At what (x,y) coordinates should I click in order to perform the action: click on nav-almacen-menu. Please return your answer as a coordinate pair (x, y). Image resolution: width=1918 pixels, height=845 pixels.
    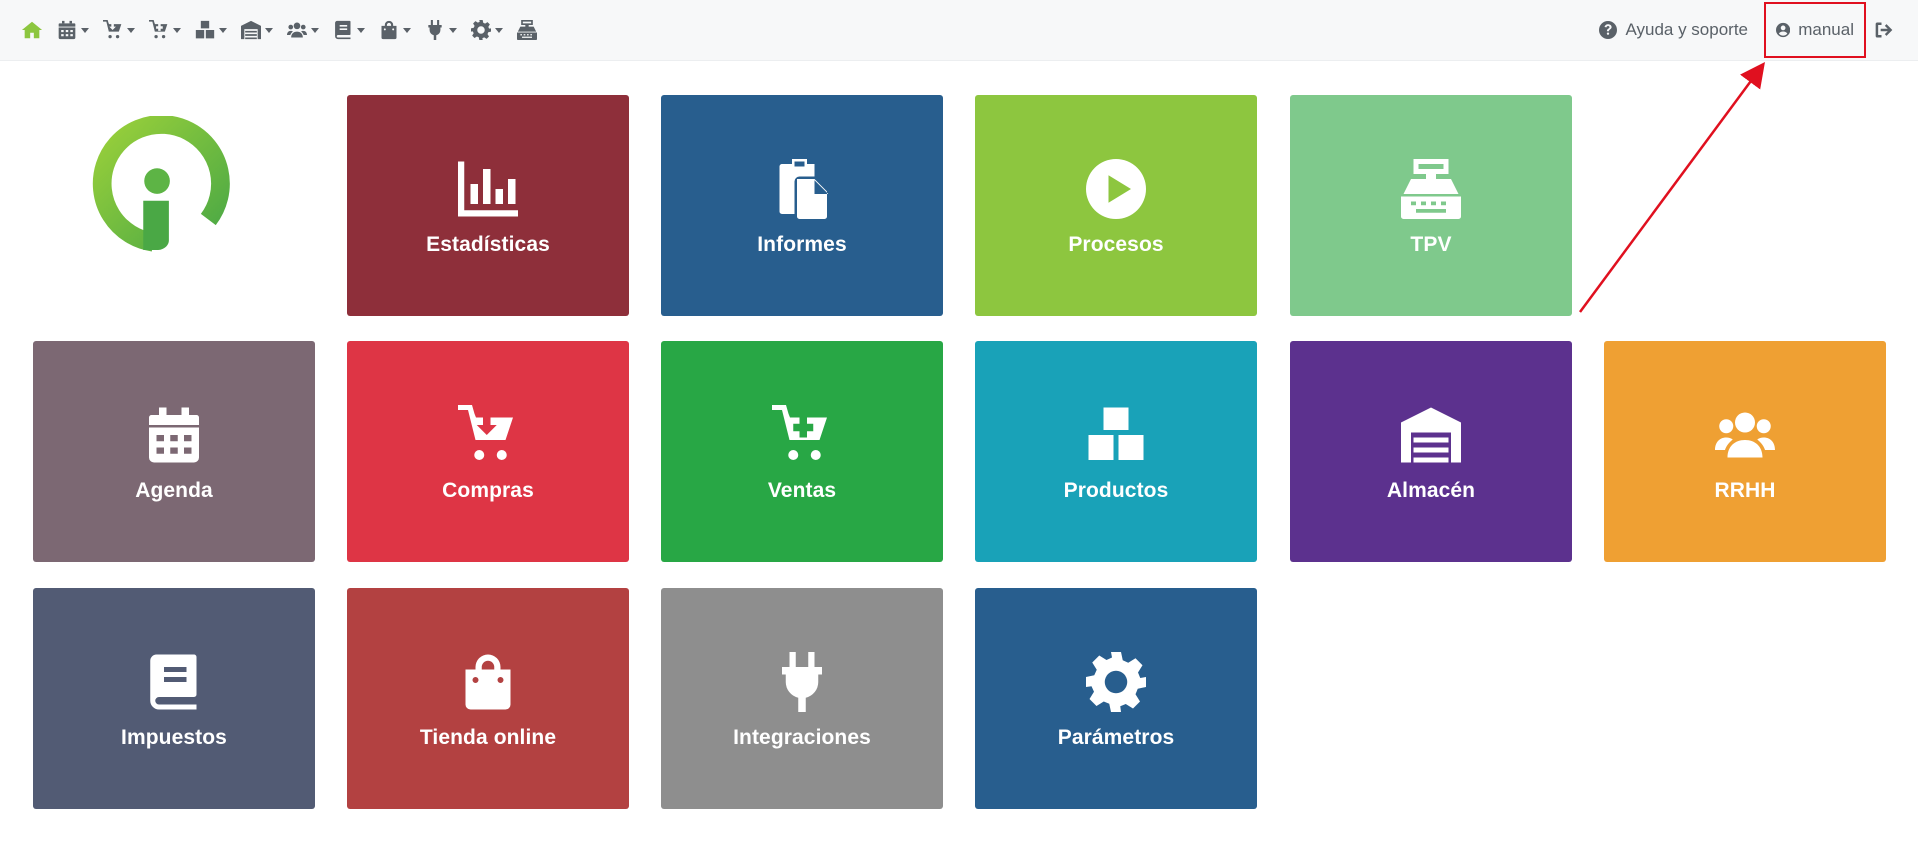
    Looking at the image, I should click on (257, 30).